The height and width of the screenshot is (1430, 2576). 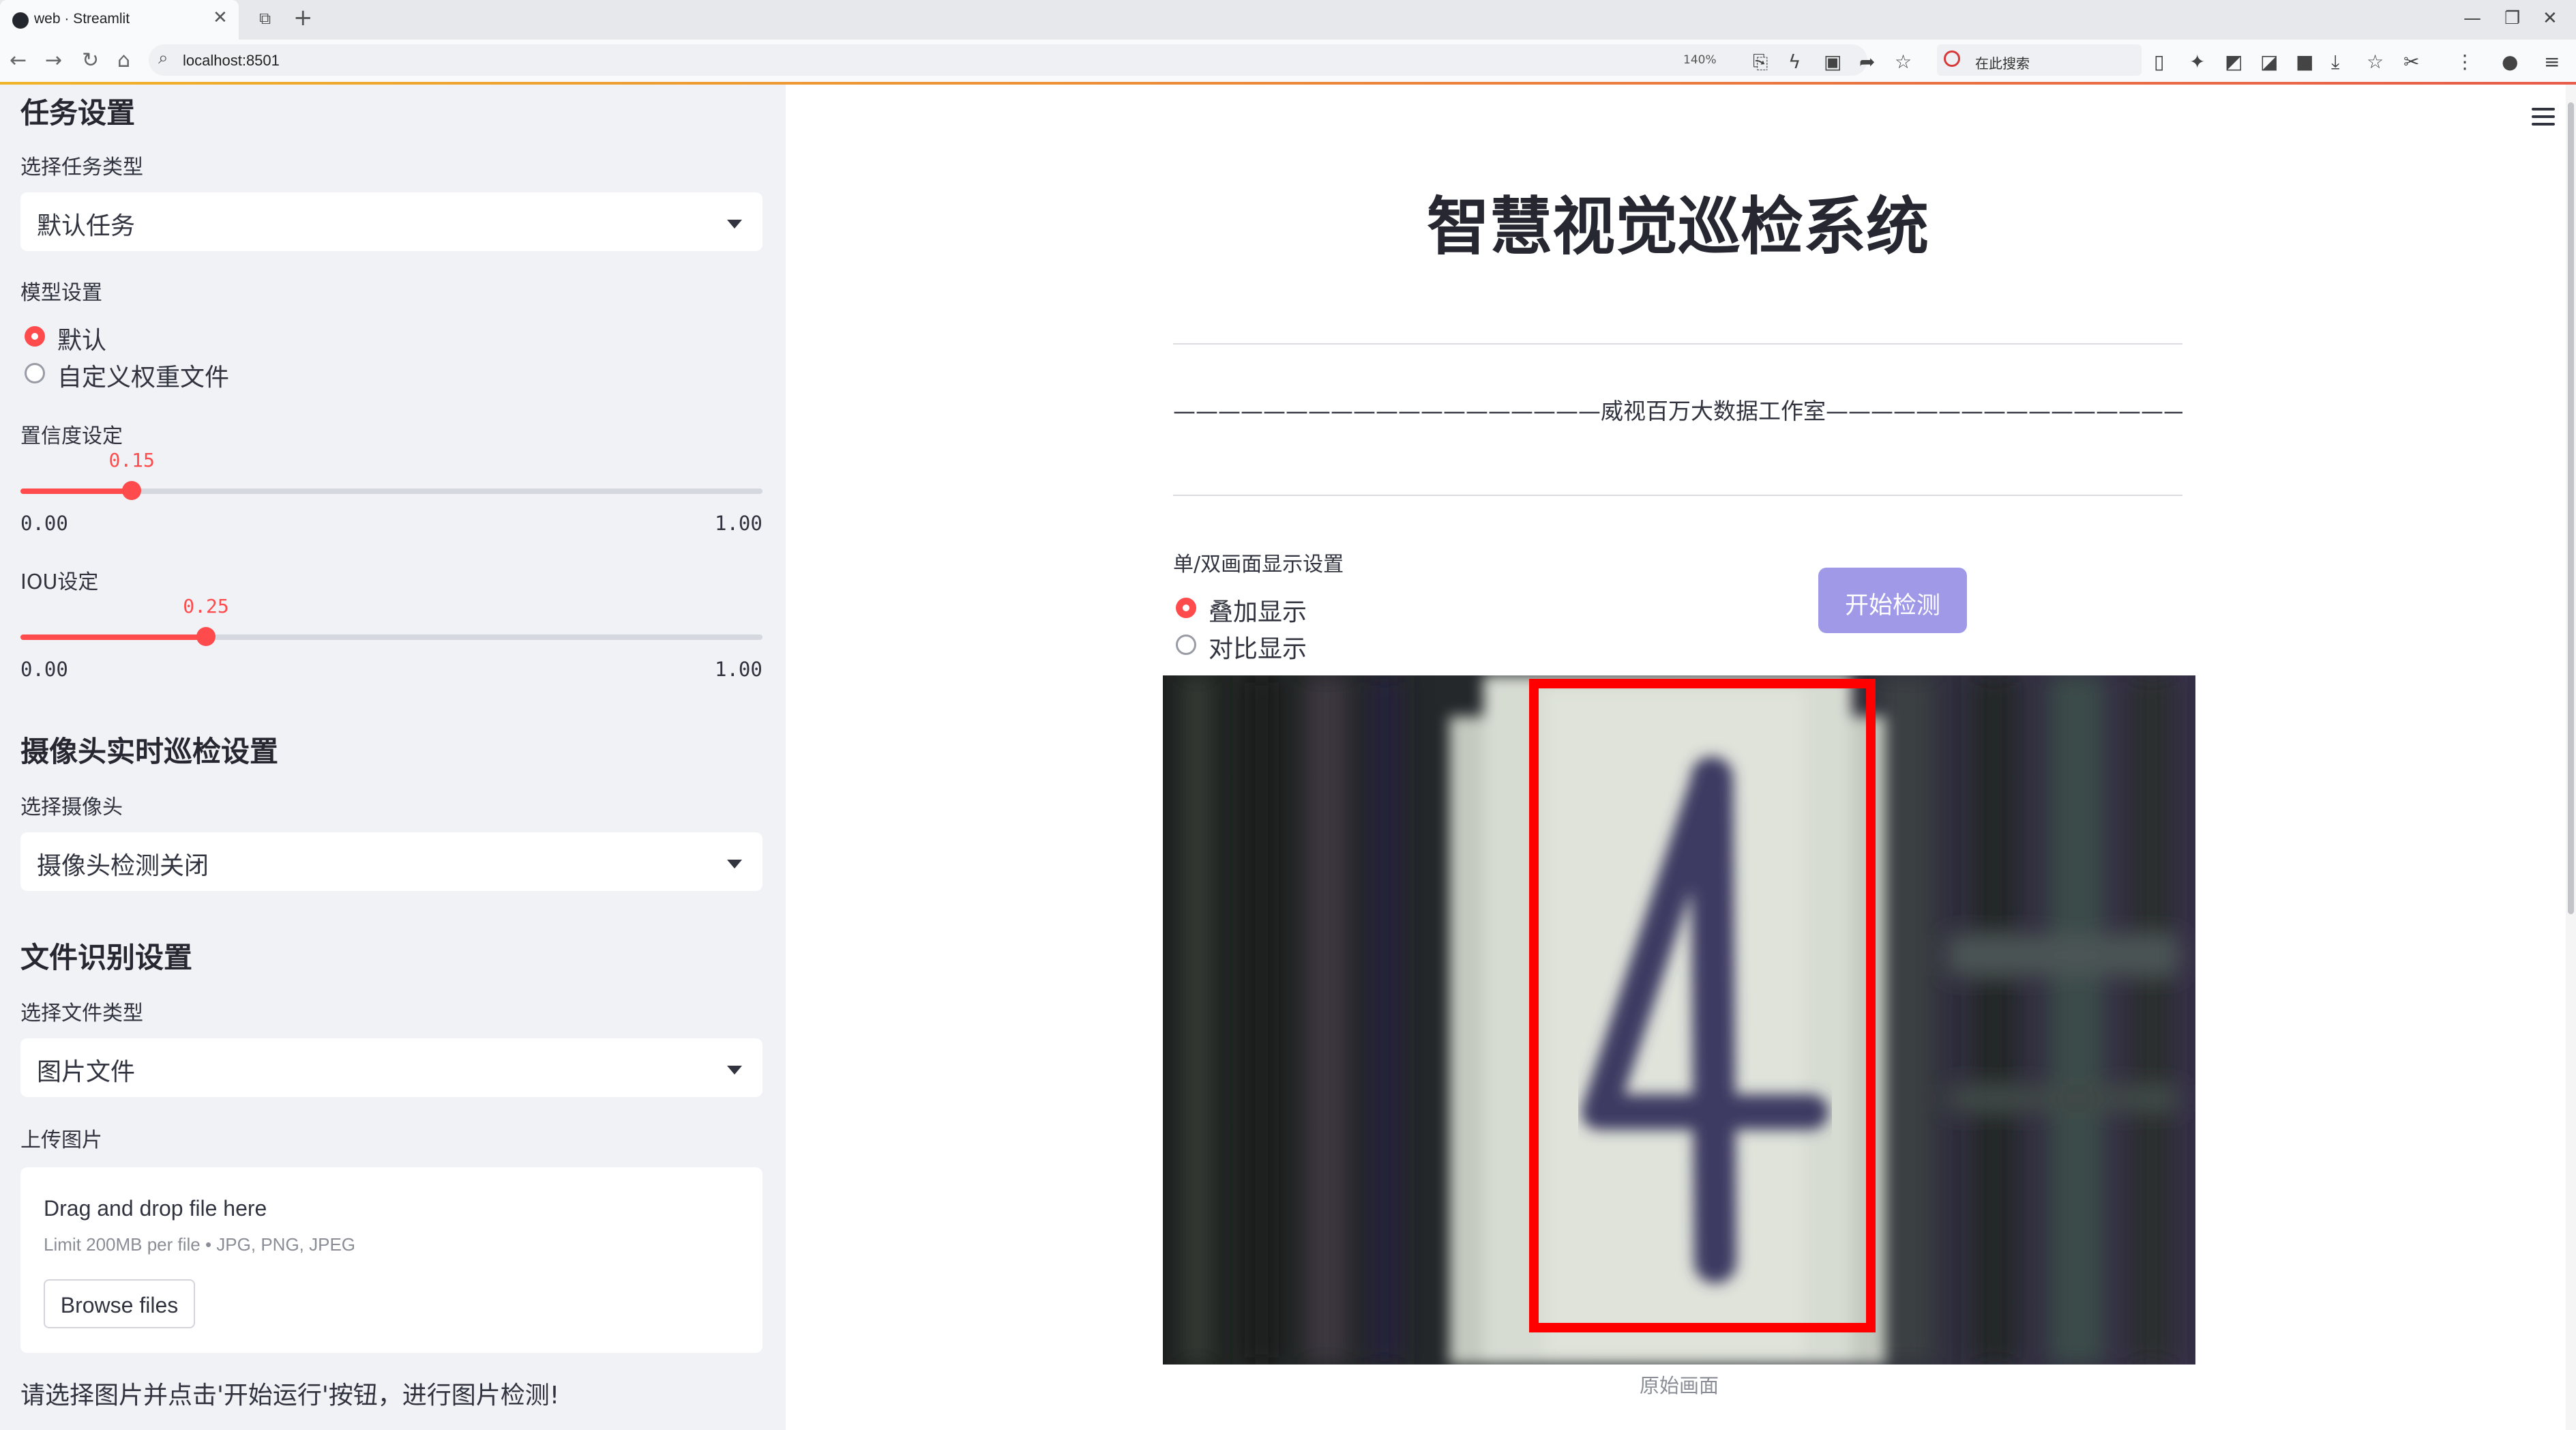 What do you see at coordinates (35, 373) in the screenshot?
I see `model-custom-radio` at bounding box center [35, 373].